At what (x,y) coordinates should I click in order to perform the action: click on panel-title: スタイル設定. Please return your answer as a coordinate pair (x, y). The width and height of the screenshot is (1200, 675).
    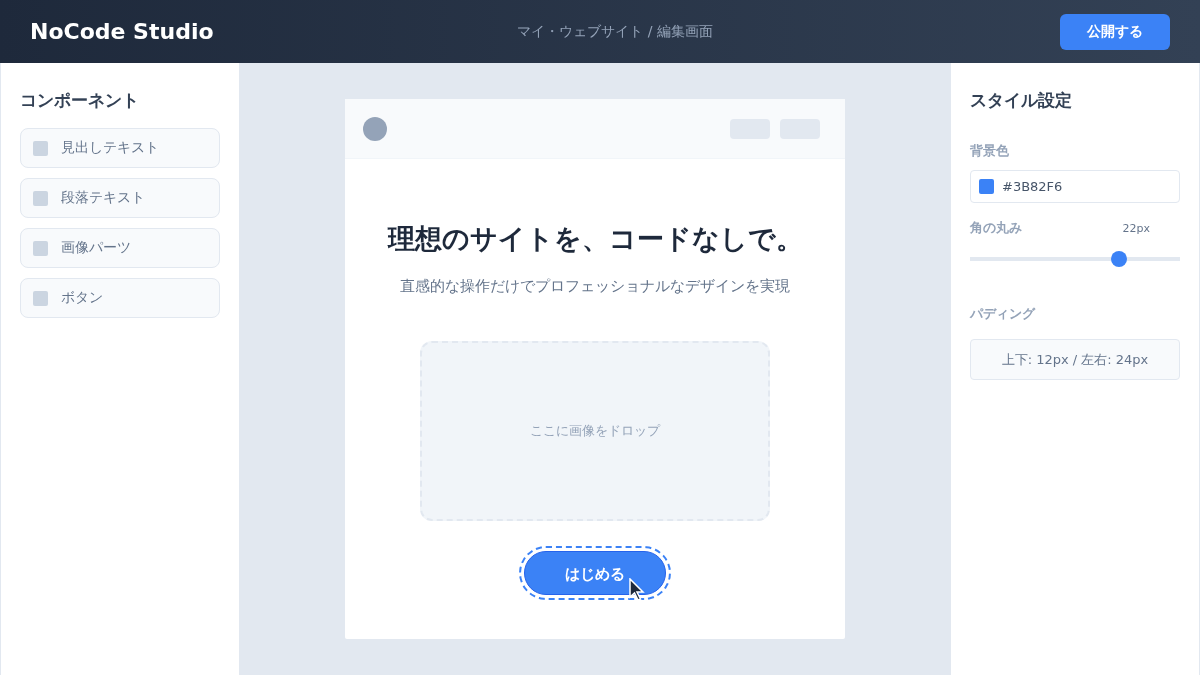
    Looking at the image, I should click on (1021, 100).